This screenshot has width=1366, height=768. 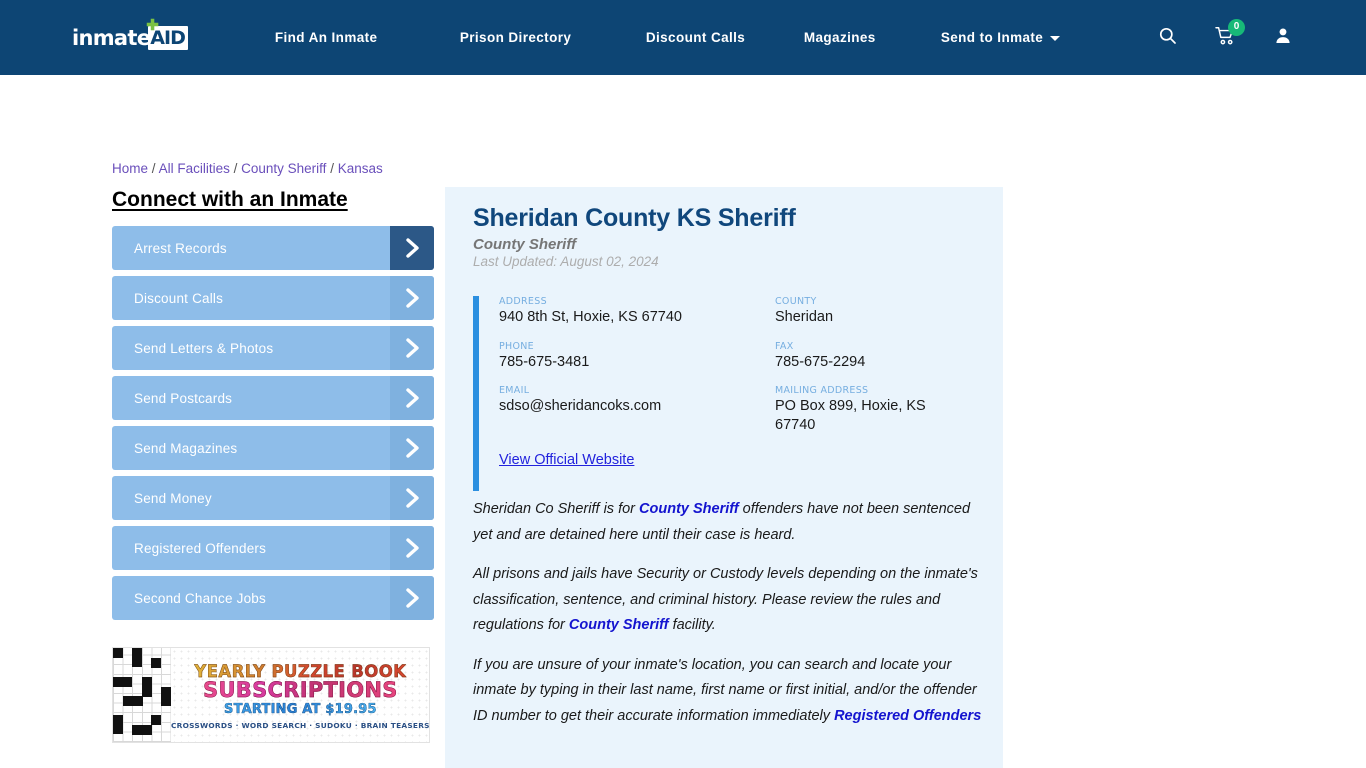 What do you see at coordinates (273, 398) in the screenshot?
I see `sidebar-item-send-postcards: Send Postcards` at bounding box center [273, 398].